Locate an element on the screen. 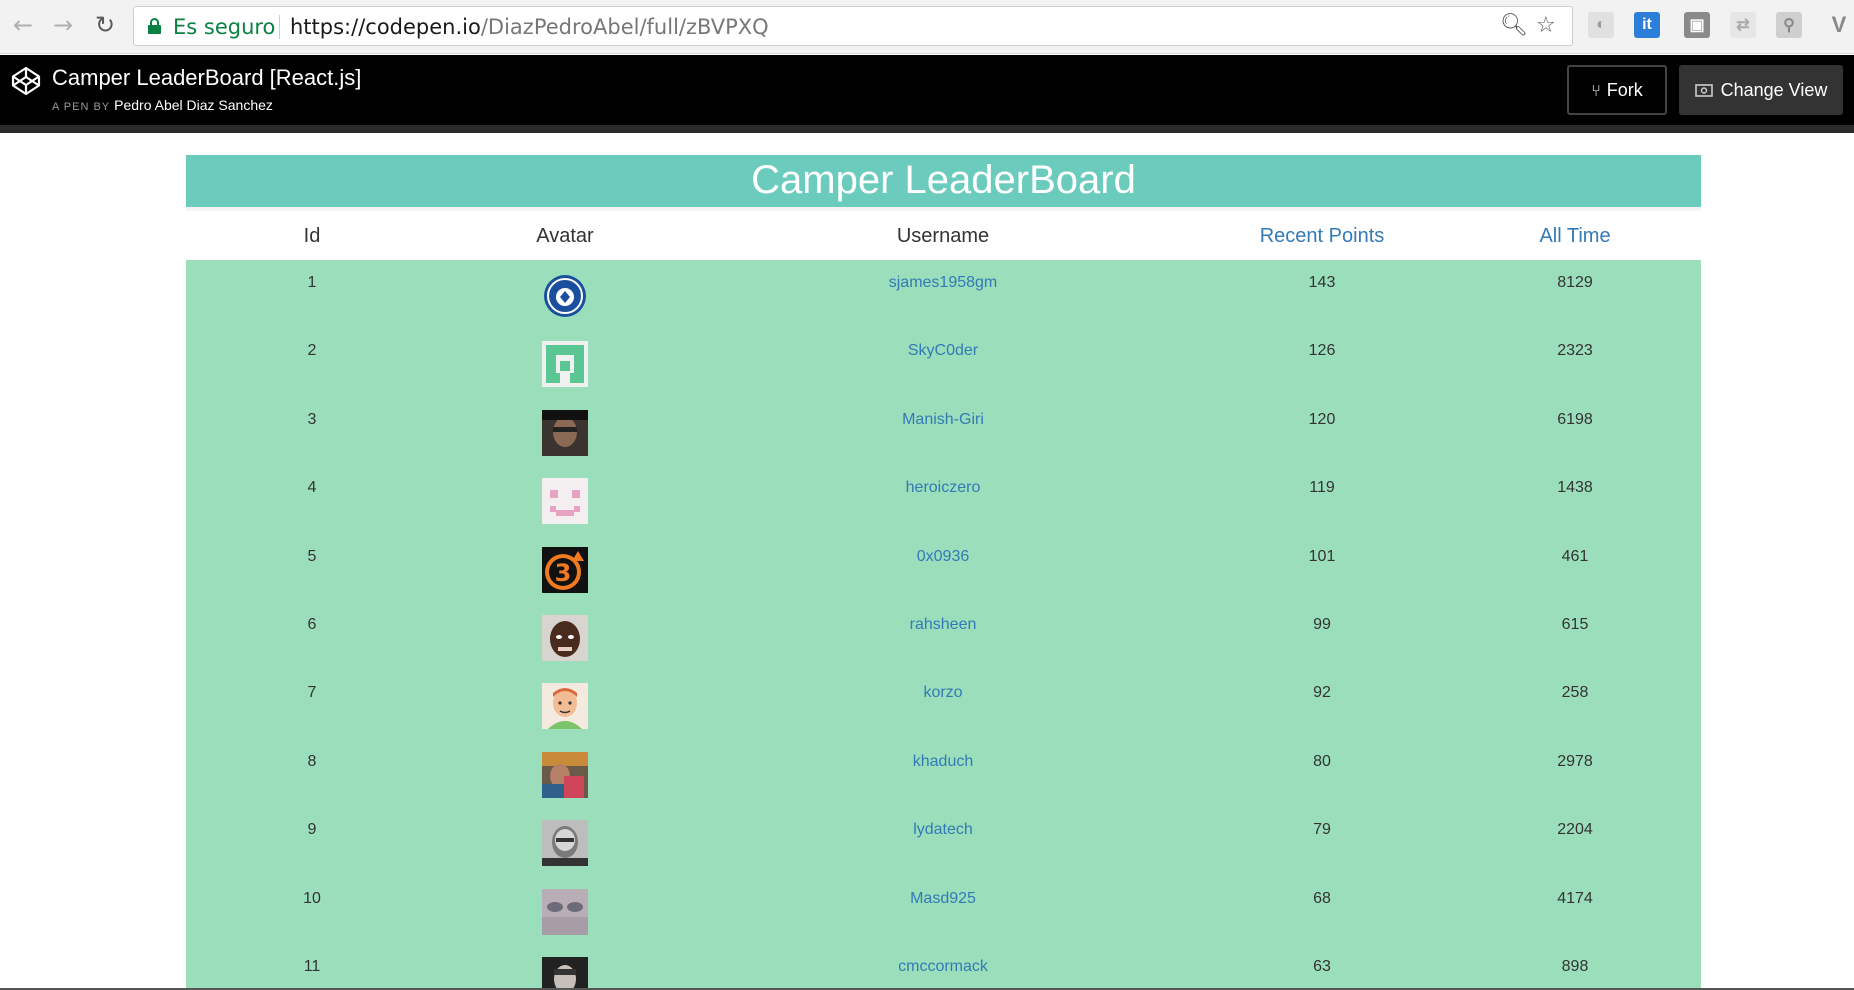 The width and height of the screenshot is (1854, 990). avatar: 3 is located at coordinates (565, 569).